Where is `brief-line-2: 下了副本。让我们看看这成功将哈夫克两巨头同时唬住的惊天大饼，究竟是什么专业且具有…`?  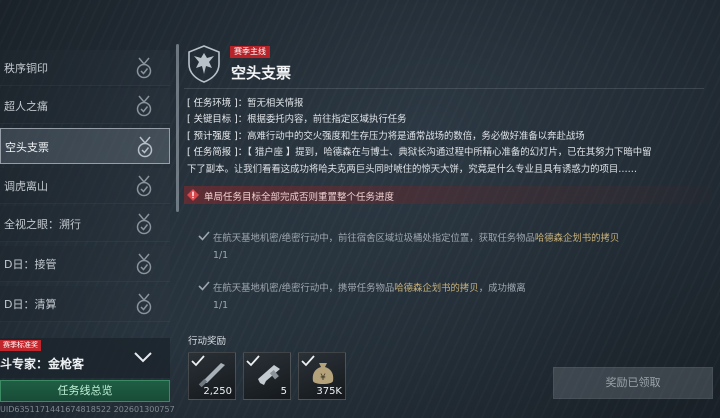 brief-line-2: 下了副本。让我们看看这成功将哈夫克两巨头同时唬住的惊天大饼，究竟是什么专业且具有… is located at coordinates (412, 169).